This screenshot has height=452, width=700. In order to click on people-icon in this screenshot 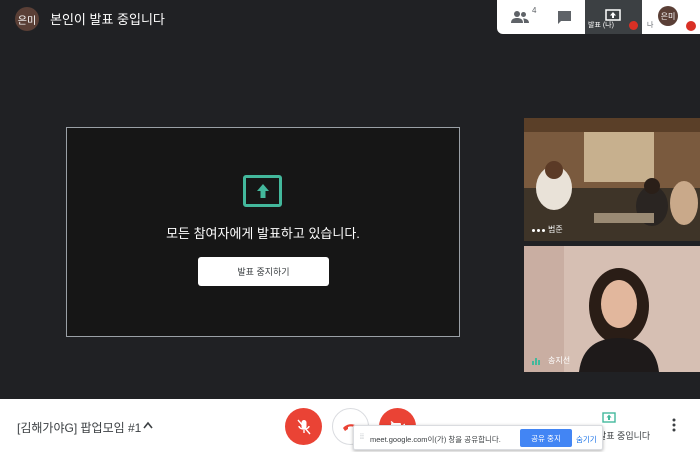, I will do `click(520, 17)`.